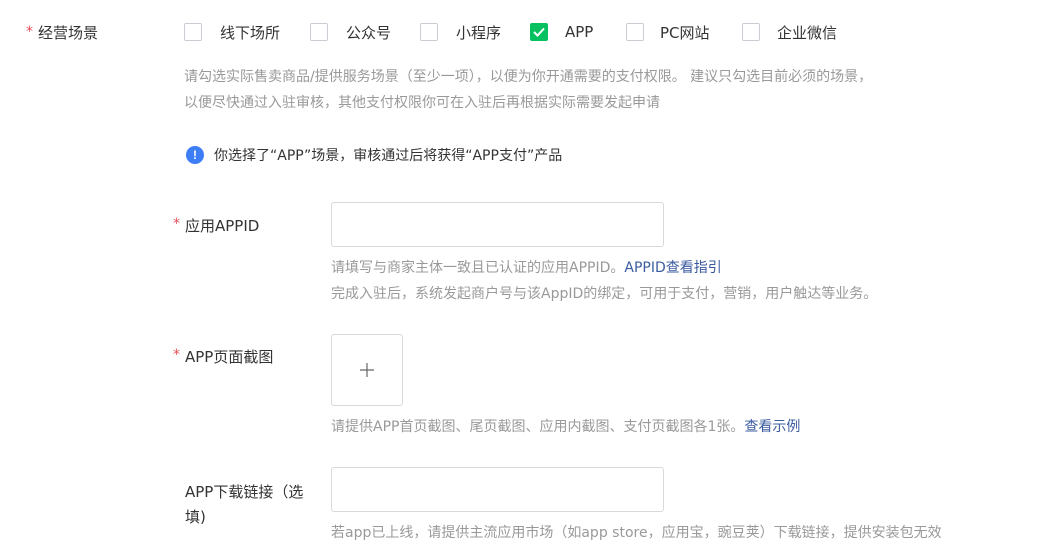  Describe the element at coordinates (478, 268) in the screenshot. I see `appid-hint-text: 请填写与商家主体一致且已认证的应用APPID。` at that location.